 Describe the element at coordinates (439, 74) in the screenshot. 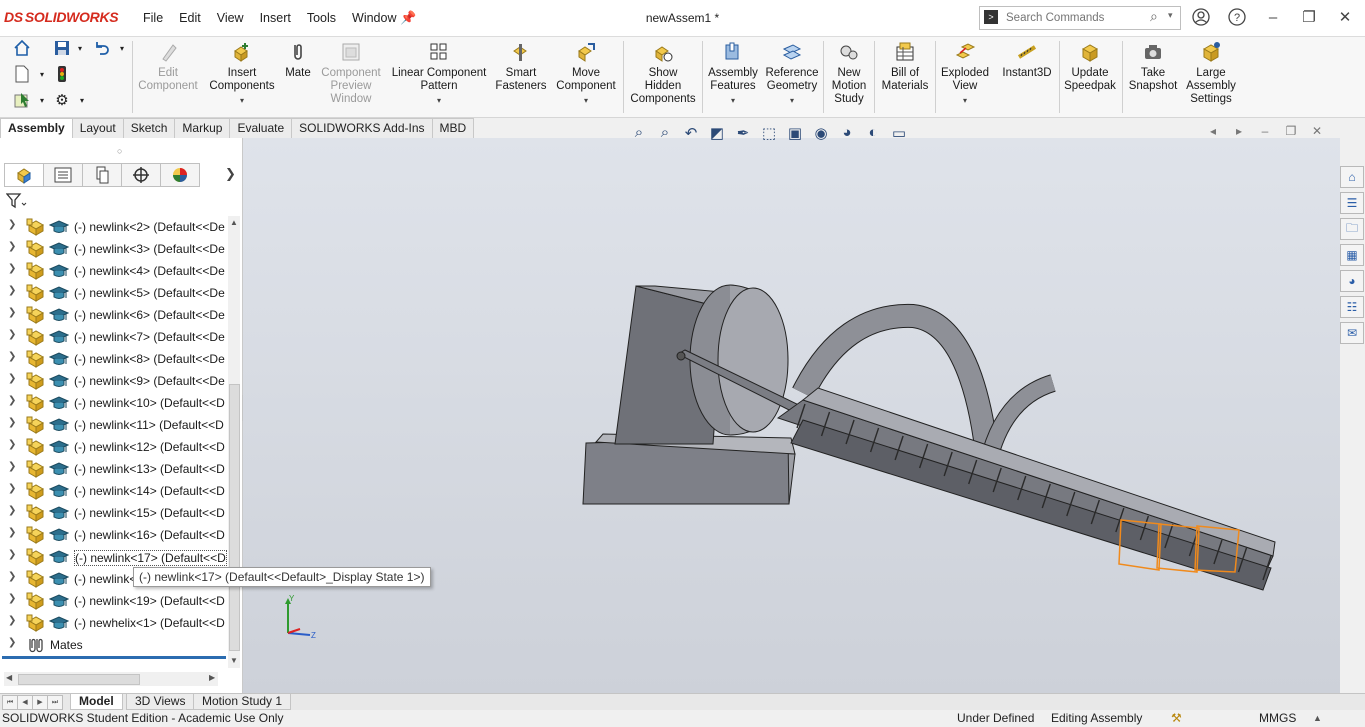

I see `linear-component-pattern-button: Linear Component Pattern ▾` at that location.